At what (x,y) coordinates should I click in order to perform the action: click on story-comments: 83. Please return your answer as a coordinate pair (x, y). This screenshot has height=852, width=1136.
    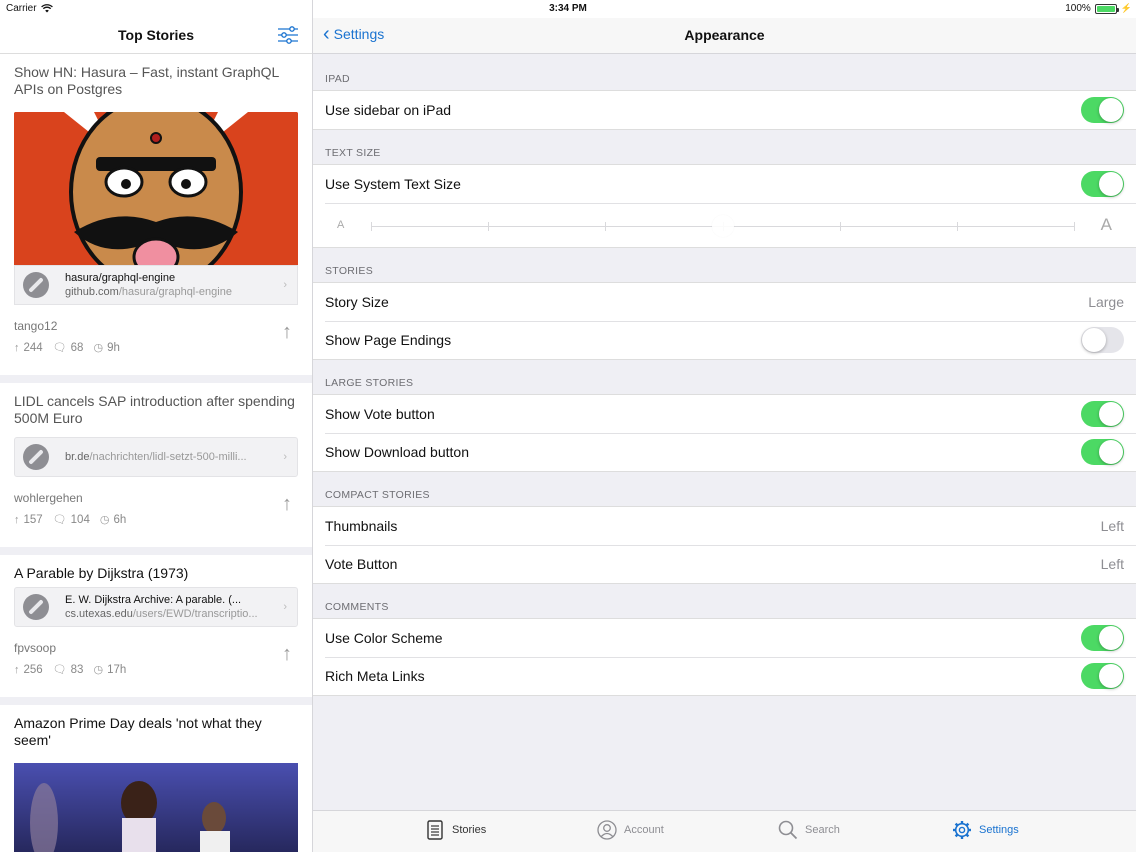
    Looking at the image, I should click on (77, 670).